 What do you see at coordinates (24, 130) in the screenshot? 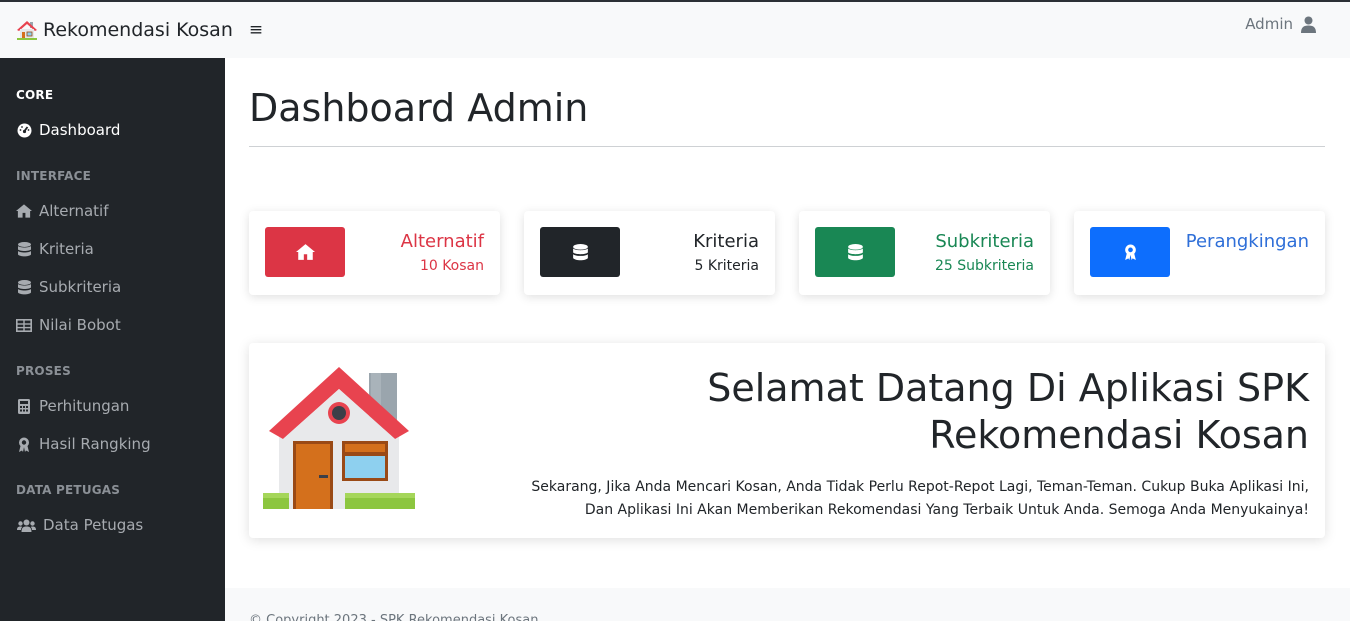
I see `gauge-icon` at bounding box center [24, 130].